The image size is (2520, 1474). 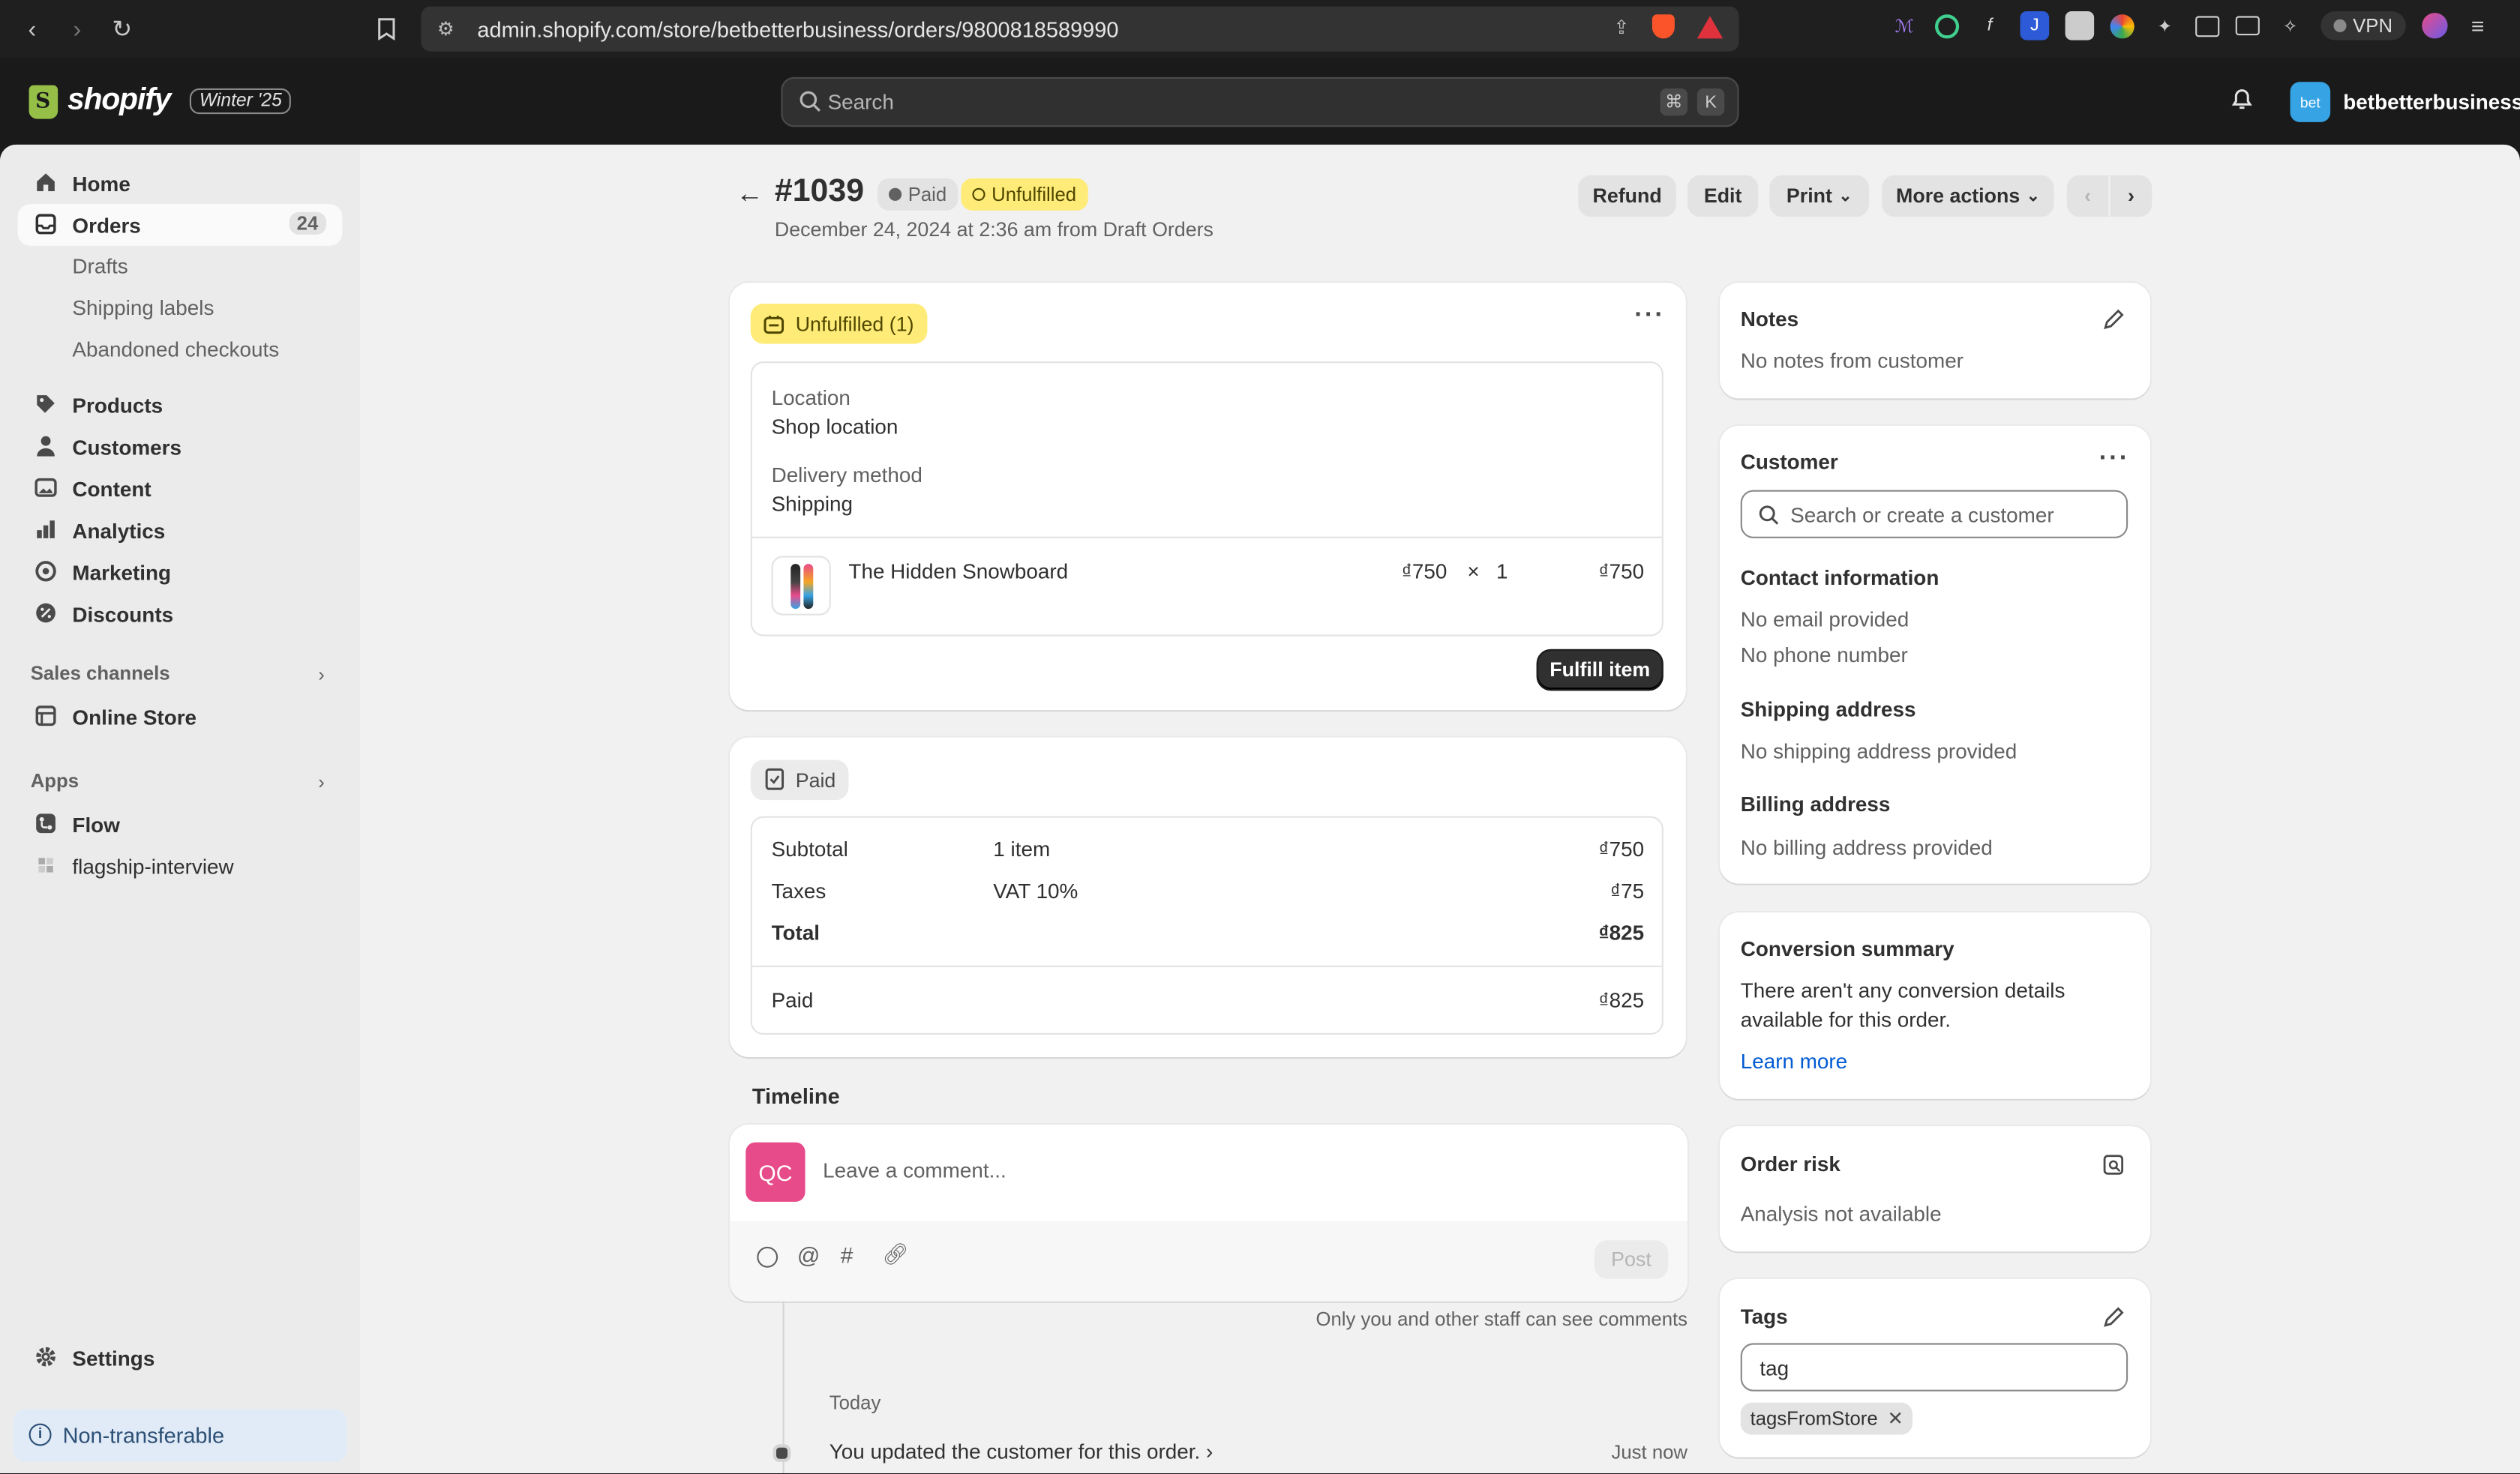 What do you see at coordinates (1845, 1019) in the screenshot?
I see `conversion-text-line-2: available for this order.` at bounding box center [1845, 1019].